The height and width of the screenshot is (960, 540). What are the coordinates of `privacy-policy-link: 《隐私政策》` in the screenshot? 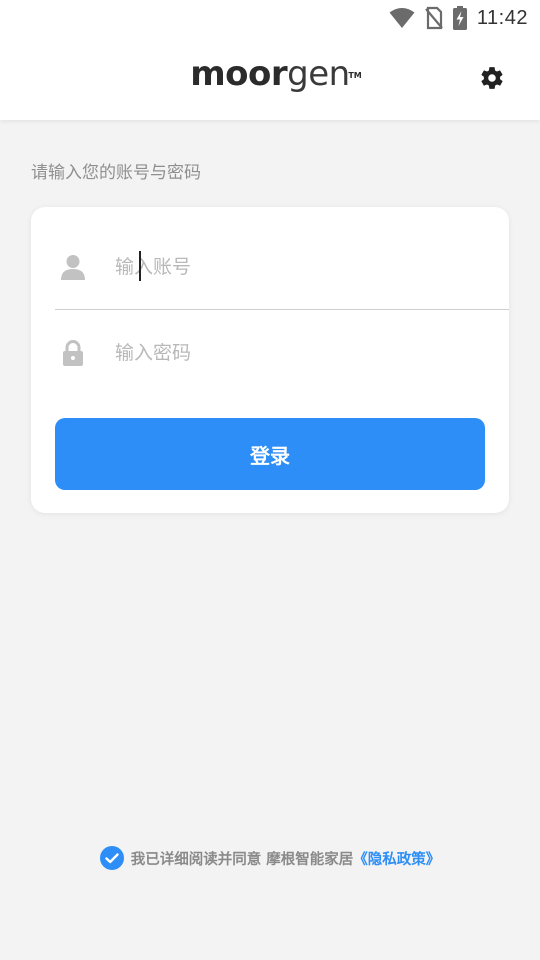 It's located at (396, 858).